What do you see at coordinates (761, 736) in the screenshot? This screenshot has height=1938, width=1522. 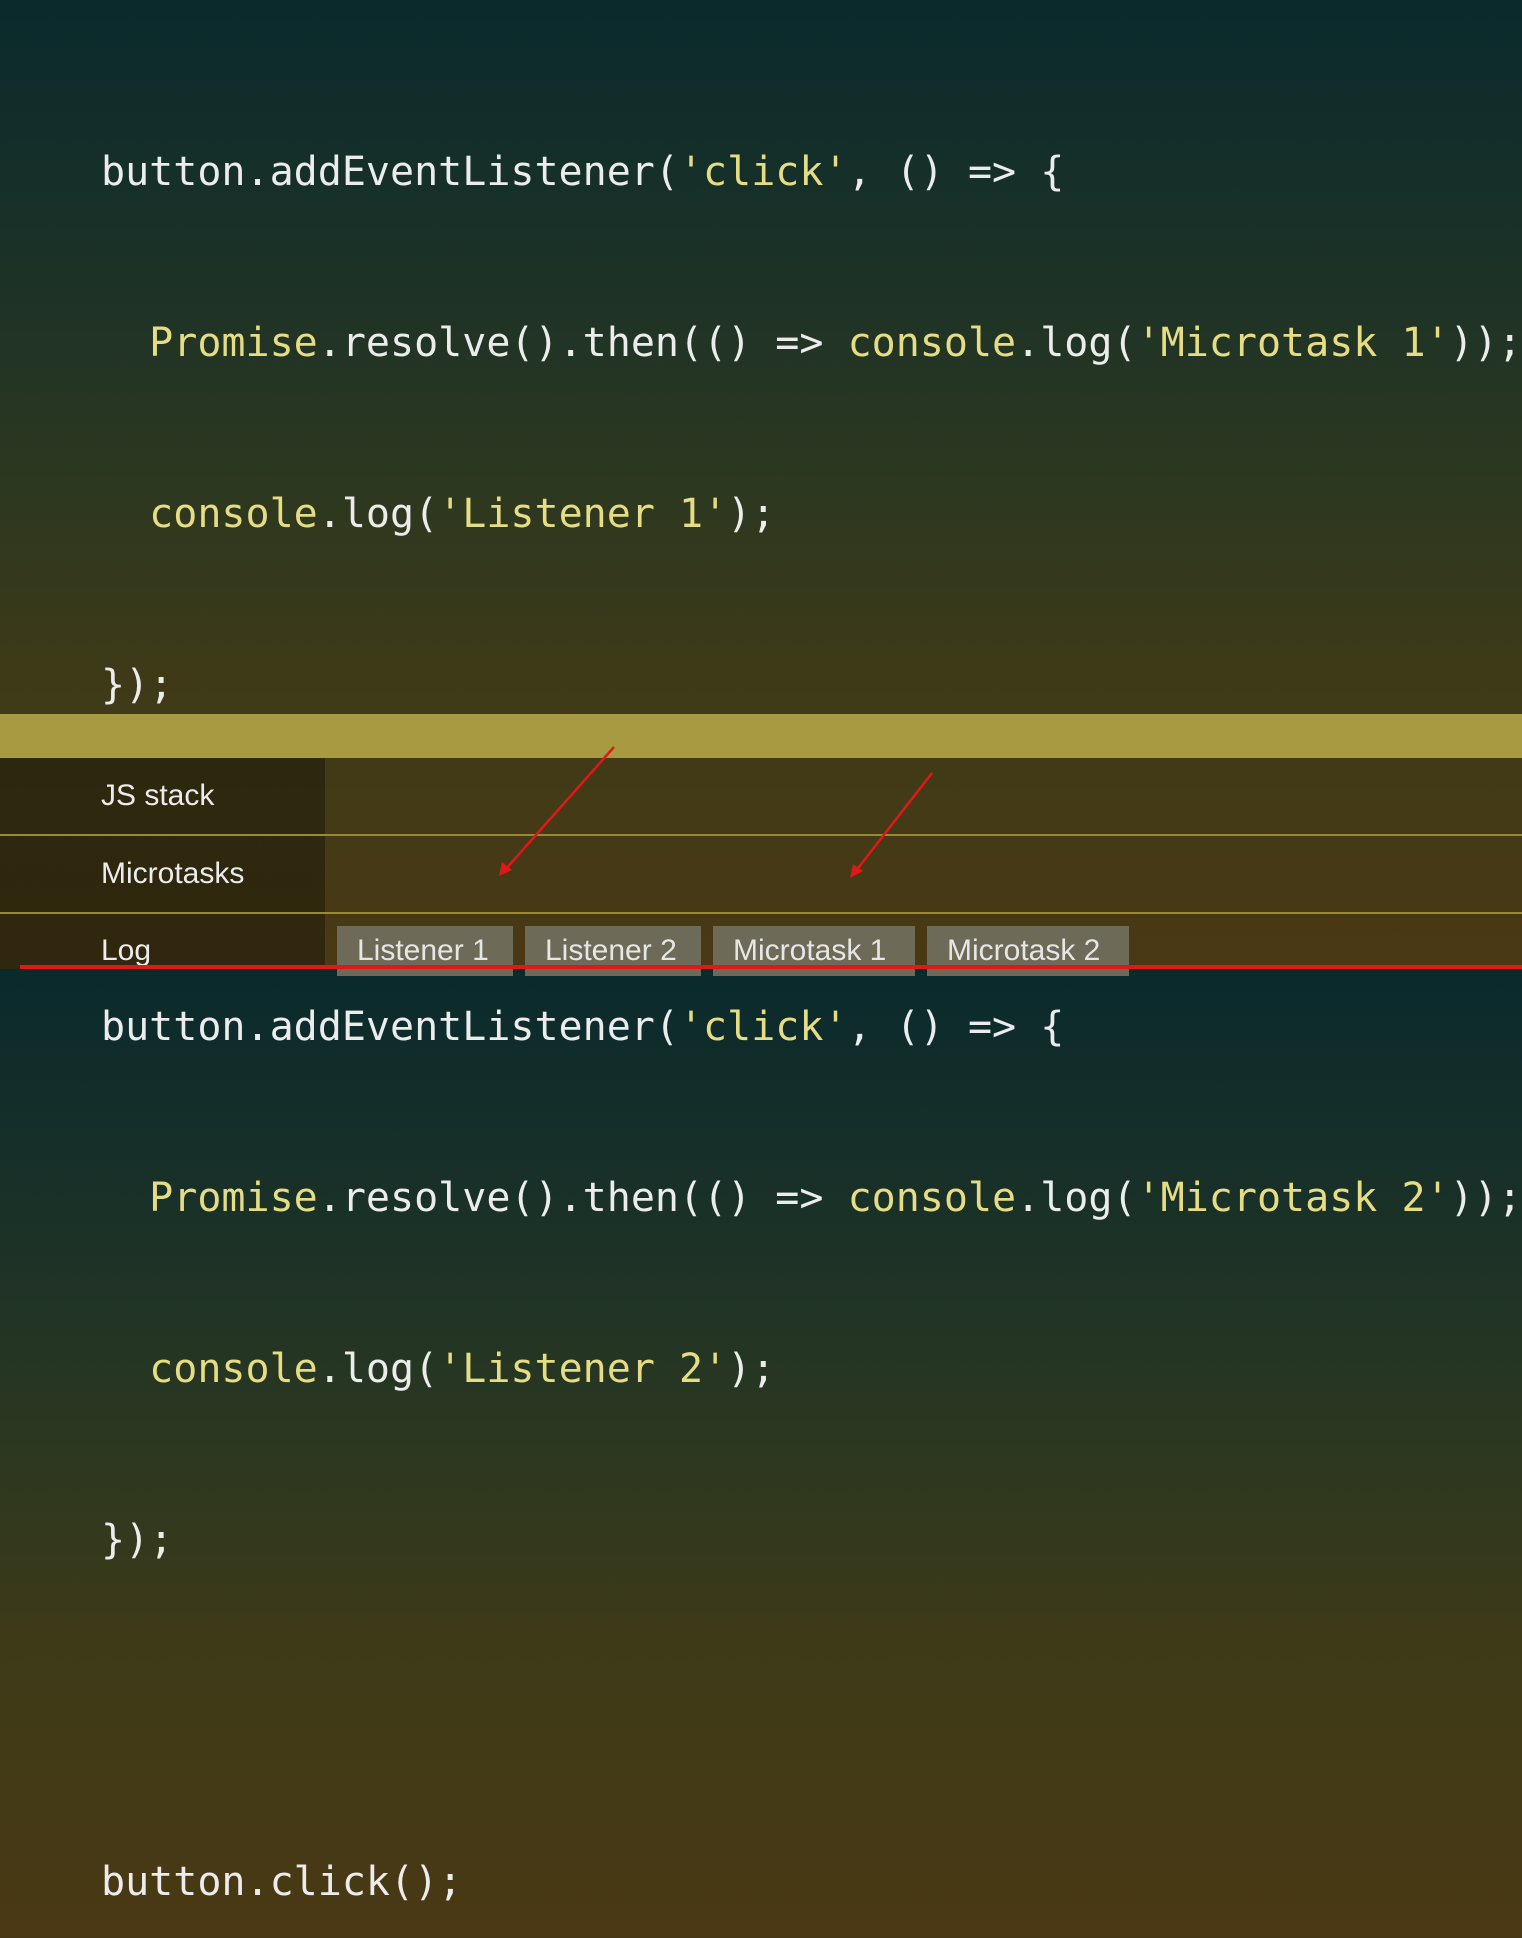 I see `task-queue-bar` at bounding box center [761, 736].